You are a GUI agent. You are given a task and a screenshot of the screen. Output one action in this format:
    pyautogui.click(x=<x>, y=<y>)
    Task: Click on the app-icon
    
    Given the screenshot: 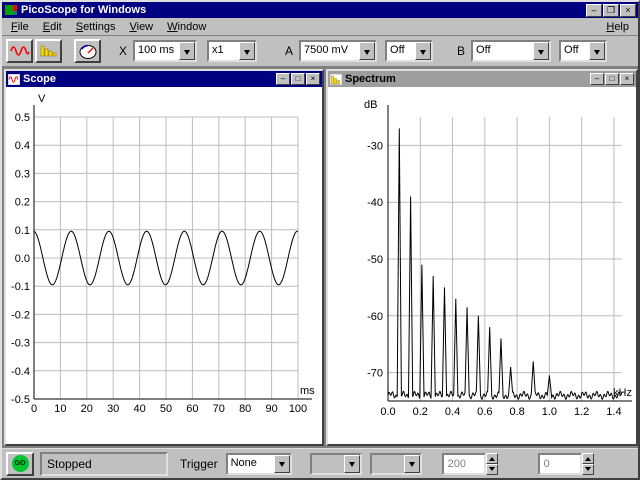 What is the action you would take?
    pyautogui.click(x=11, y=10)
    